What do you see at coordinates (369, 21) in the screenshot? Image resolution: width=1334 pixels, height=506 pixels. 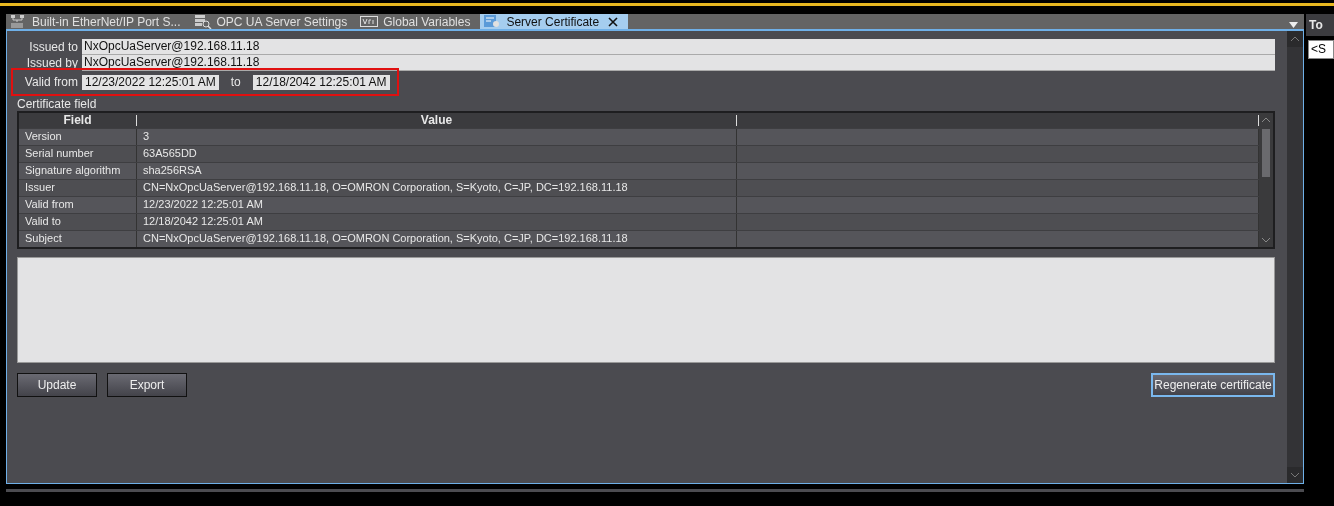 I see `variable-icon` at bounding box center [369, 21].